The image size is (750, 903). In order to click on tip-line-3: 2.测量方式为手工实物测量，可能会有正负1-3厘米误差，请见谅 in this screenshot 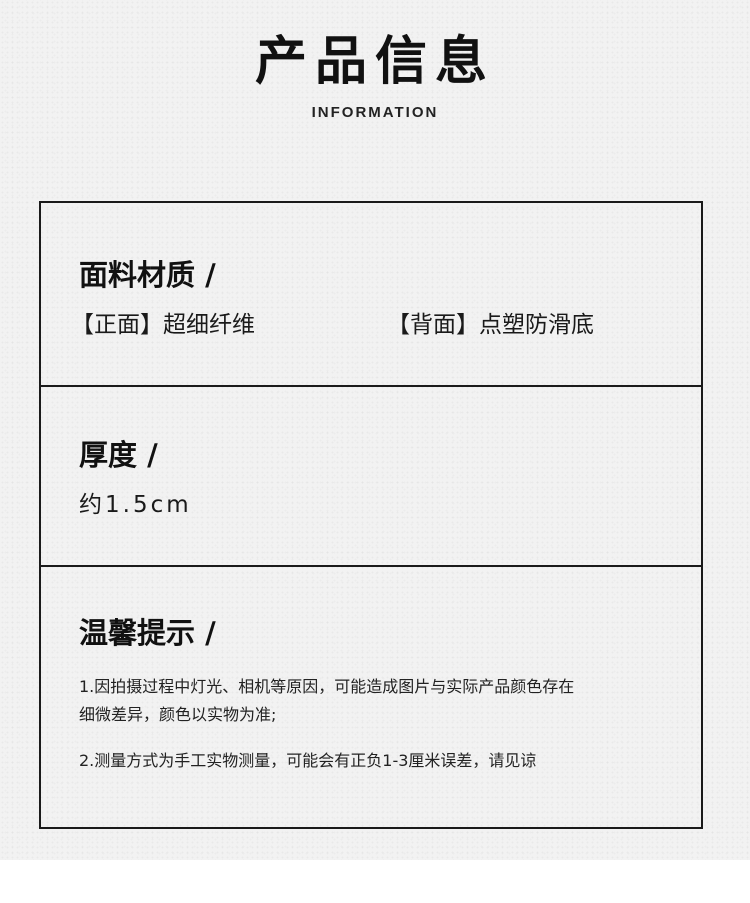, I will do `click(308, 760)`.